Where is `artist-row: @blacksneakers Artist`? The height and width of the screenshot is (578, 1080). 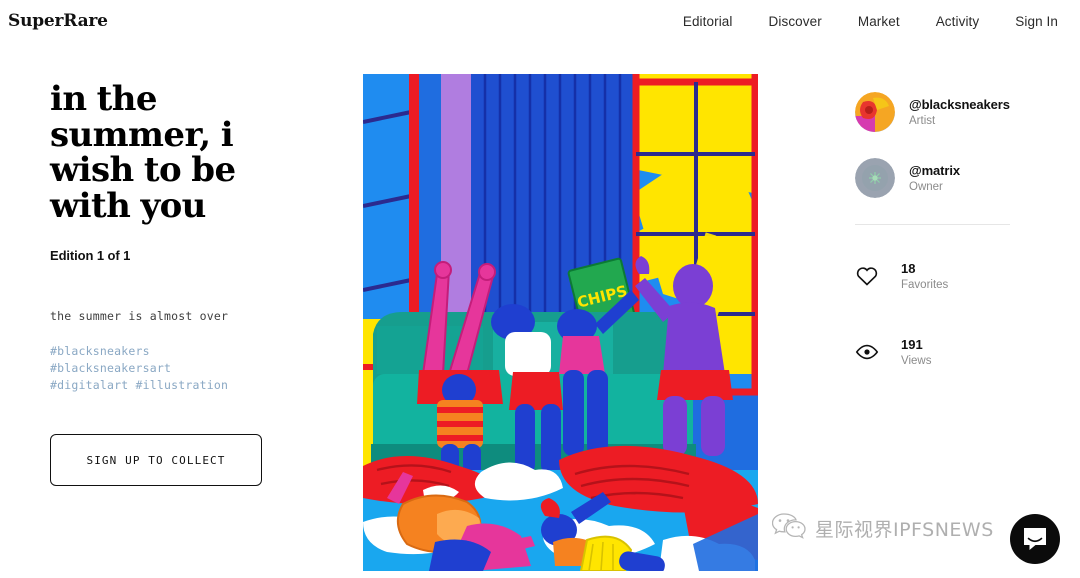 artist-row: @blacksneakers Artist is located at coordinates (947, 112).